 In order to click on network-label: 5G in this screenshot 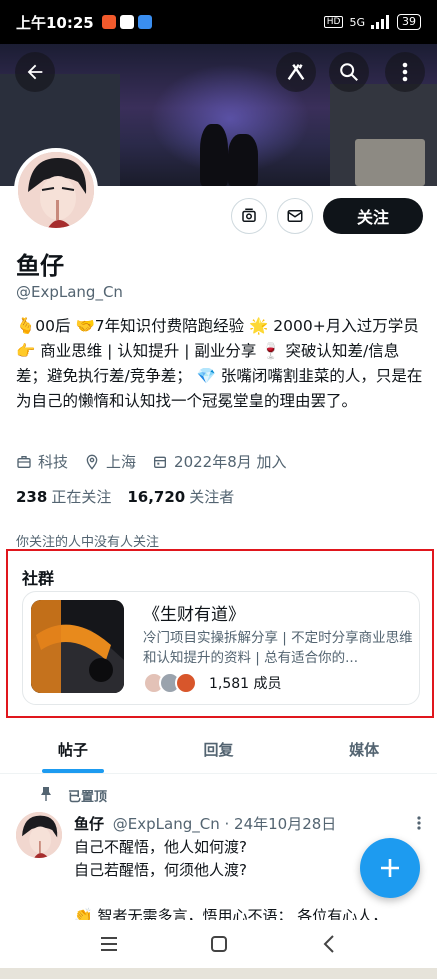, I will do `click(357, 22)`.